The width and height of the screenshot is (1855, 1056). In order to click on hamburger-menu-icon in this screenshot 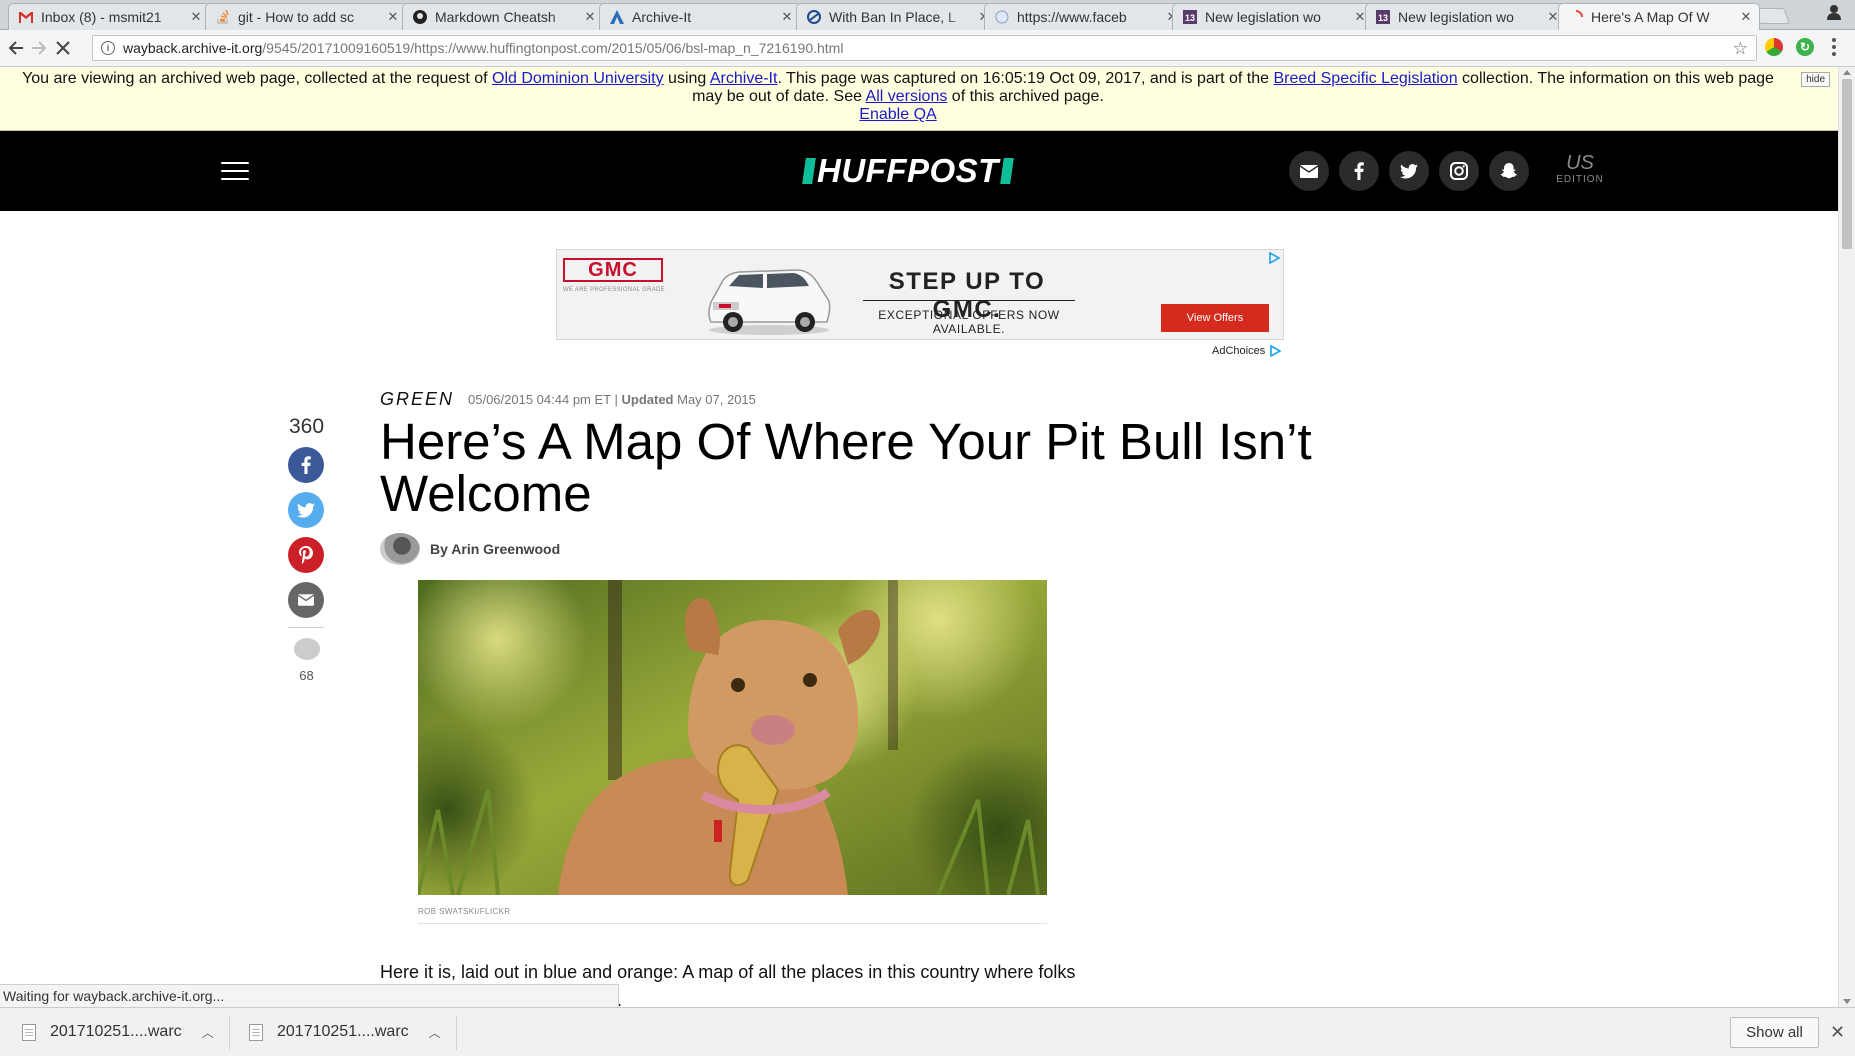, I will do `click(235, 171)`.